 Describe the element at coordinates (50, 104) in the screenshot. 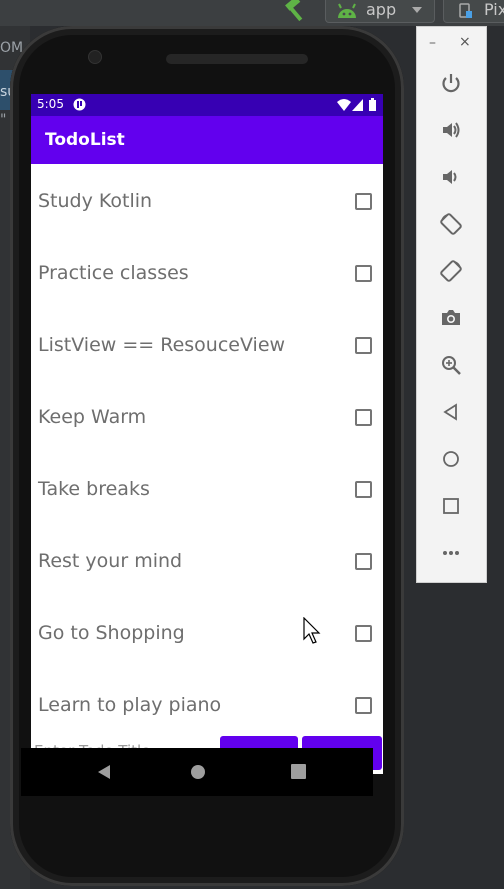

I see `status-time: 5:05` at that location.